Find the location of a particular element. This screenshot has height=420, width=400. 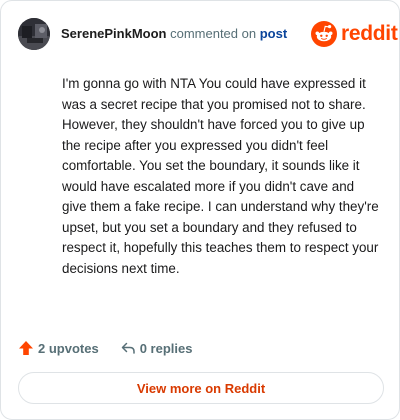

comment-header: SerenePinkMoon commented on post is located at coordinates (174, 34).